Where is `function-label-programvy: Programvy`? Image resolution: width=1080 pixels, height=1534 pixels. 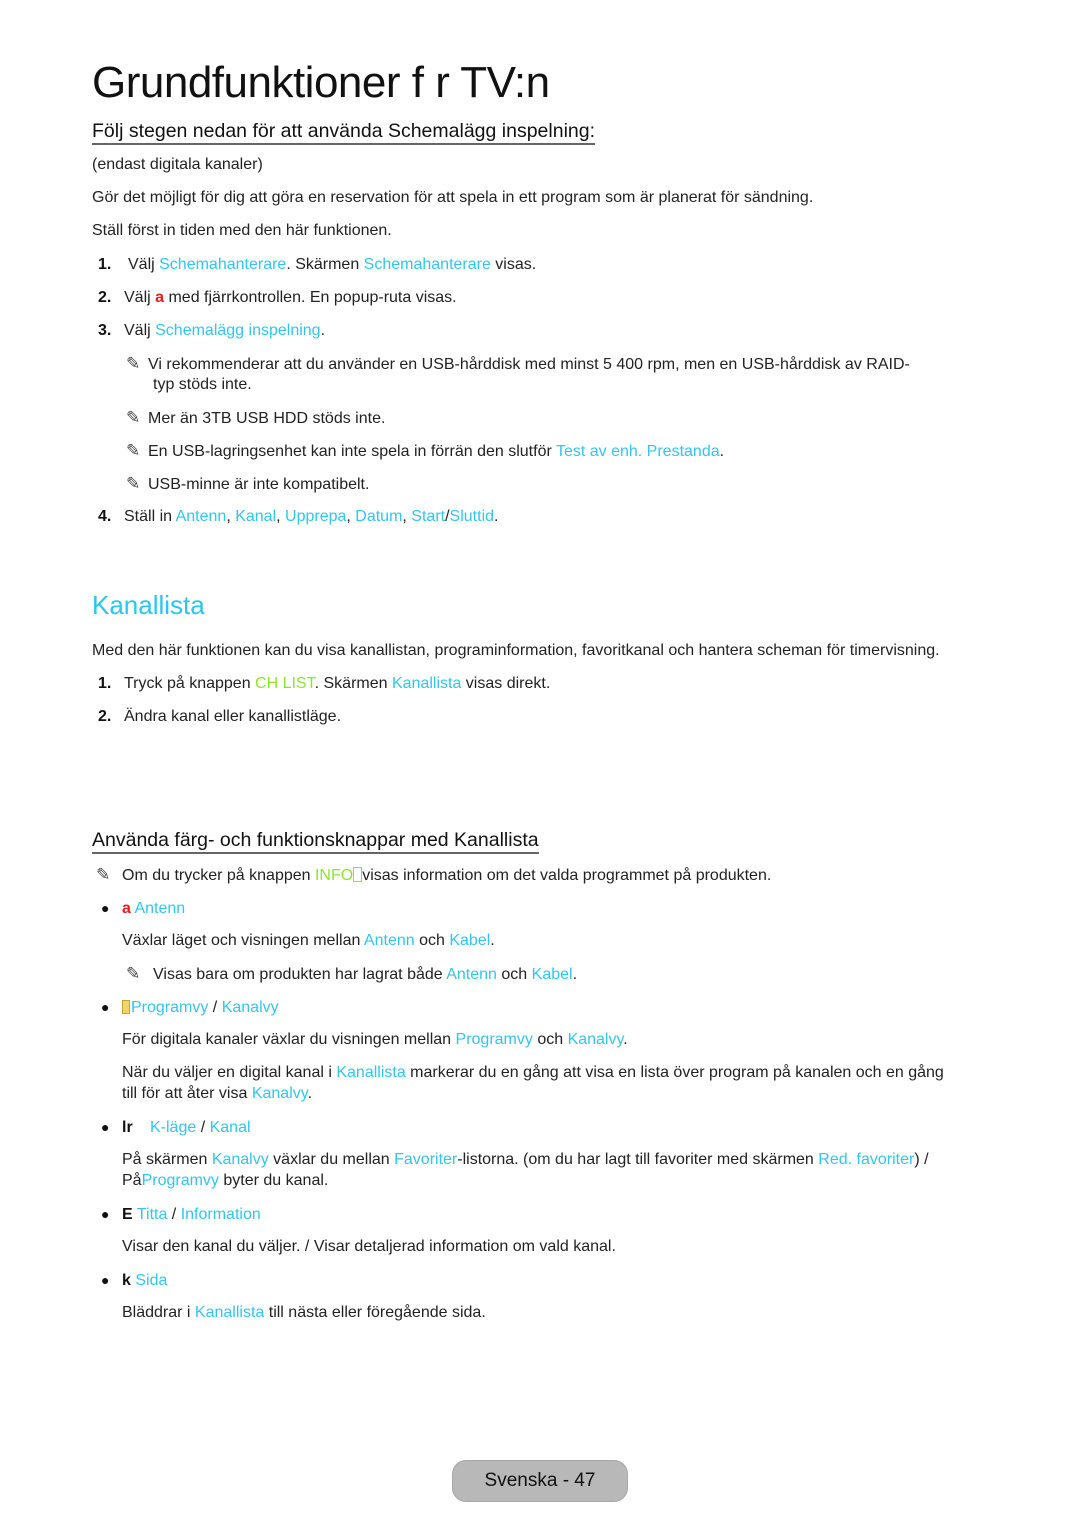 function-label-programvy: Programvy is located at coordinates (169, 1007).